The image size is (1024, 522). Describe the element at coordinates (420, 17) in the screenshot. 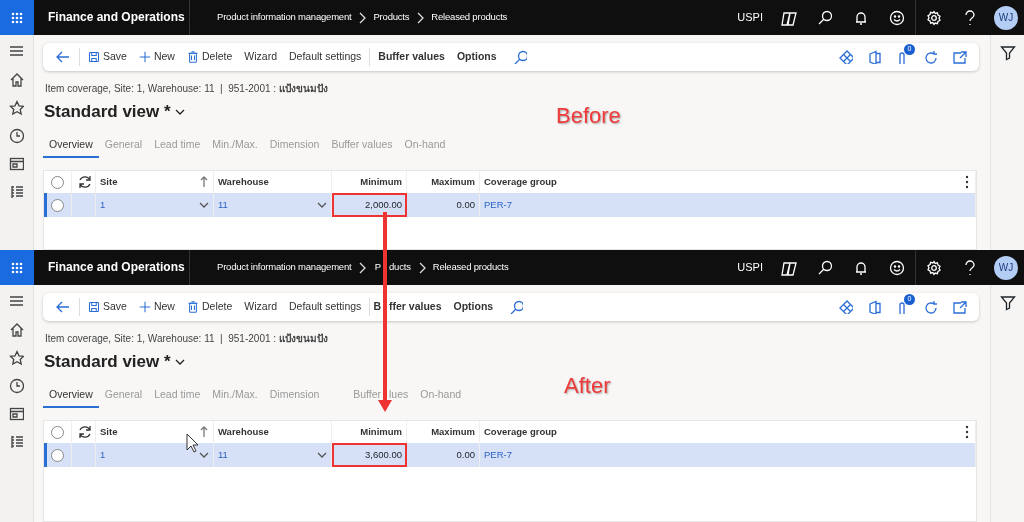

I see `chevron-icon` at that location.